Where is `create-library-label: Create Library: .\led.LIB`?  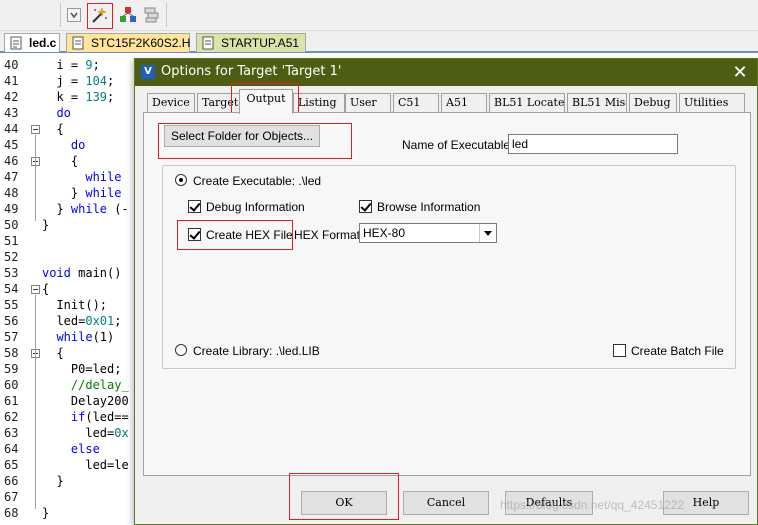 create-library-label: Create Library: .\led.LIB is located at coordinates (256, 351).